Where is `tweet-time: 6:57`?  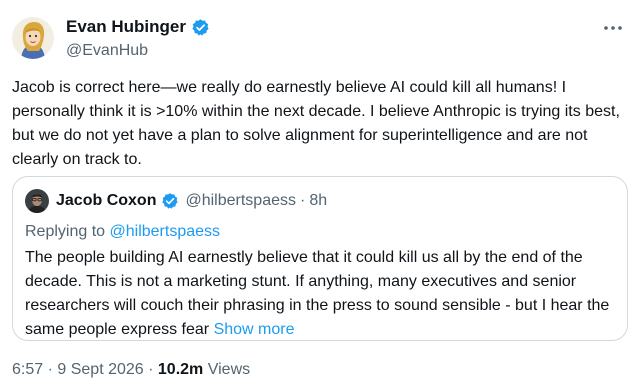 tweet-time: 6:57 is located at coordinates (27, 369).